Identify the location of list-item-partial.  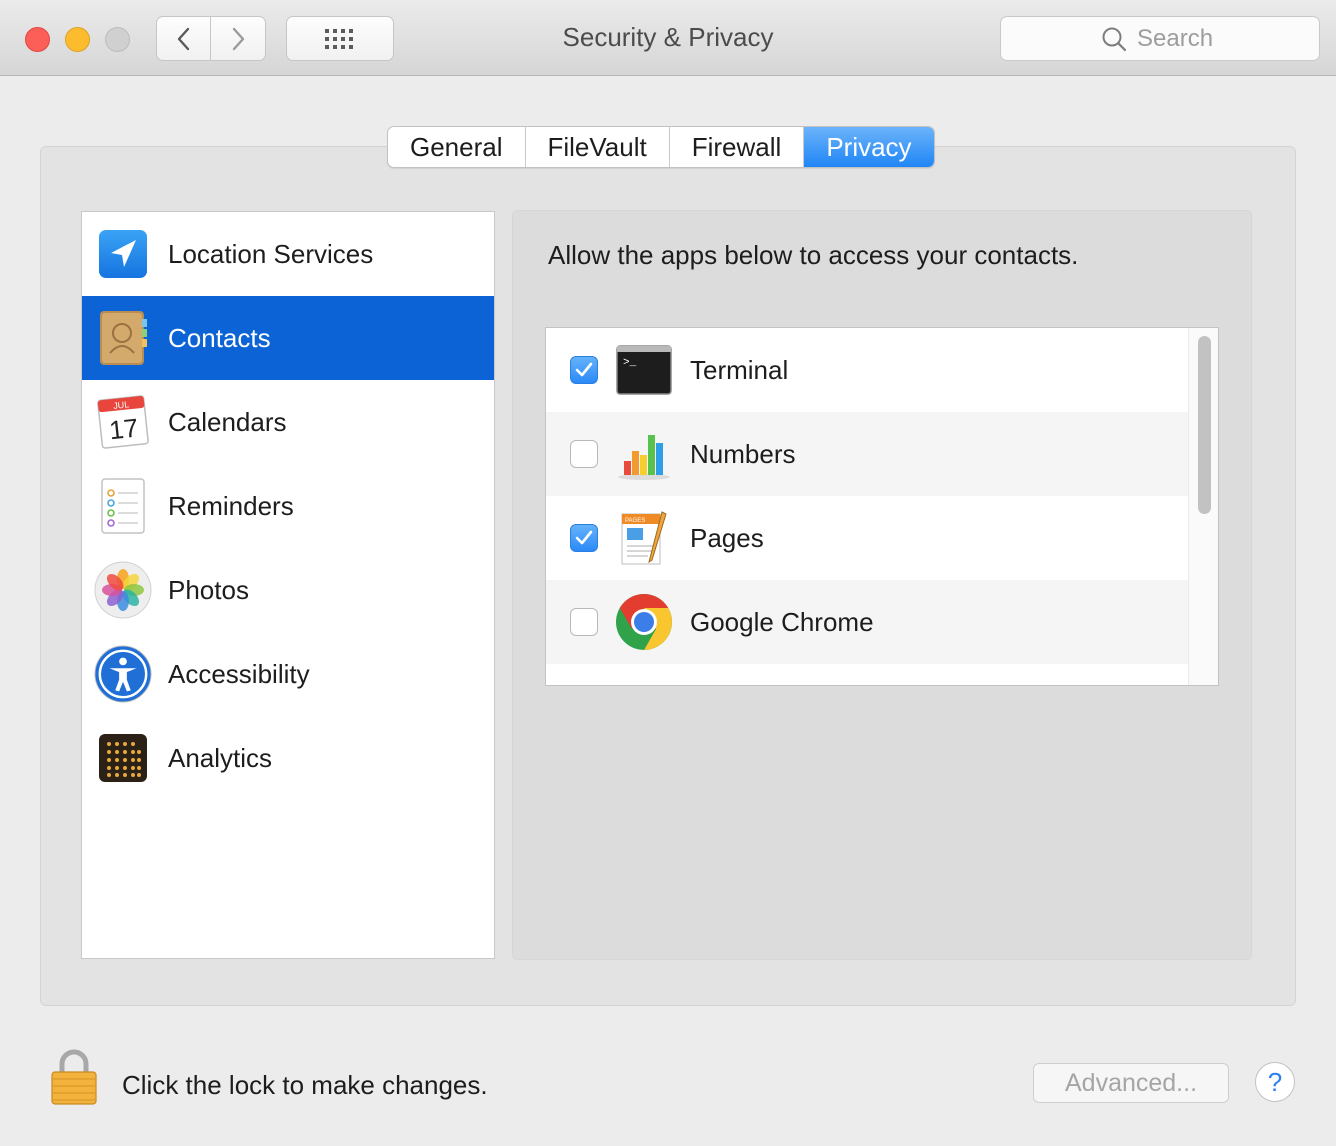
(867, 674).